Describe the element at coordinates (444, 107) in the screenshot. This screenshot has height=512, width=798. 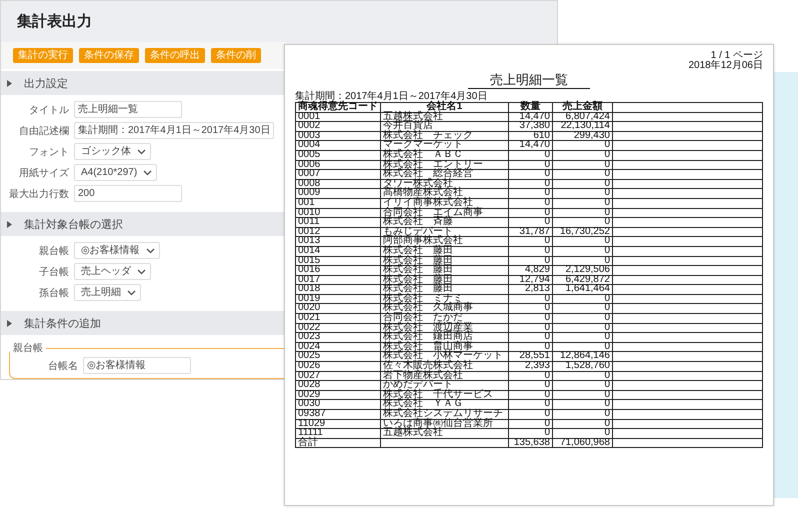
I see `header-cell: 会社名1` at that location.